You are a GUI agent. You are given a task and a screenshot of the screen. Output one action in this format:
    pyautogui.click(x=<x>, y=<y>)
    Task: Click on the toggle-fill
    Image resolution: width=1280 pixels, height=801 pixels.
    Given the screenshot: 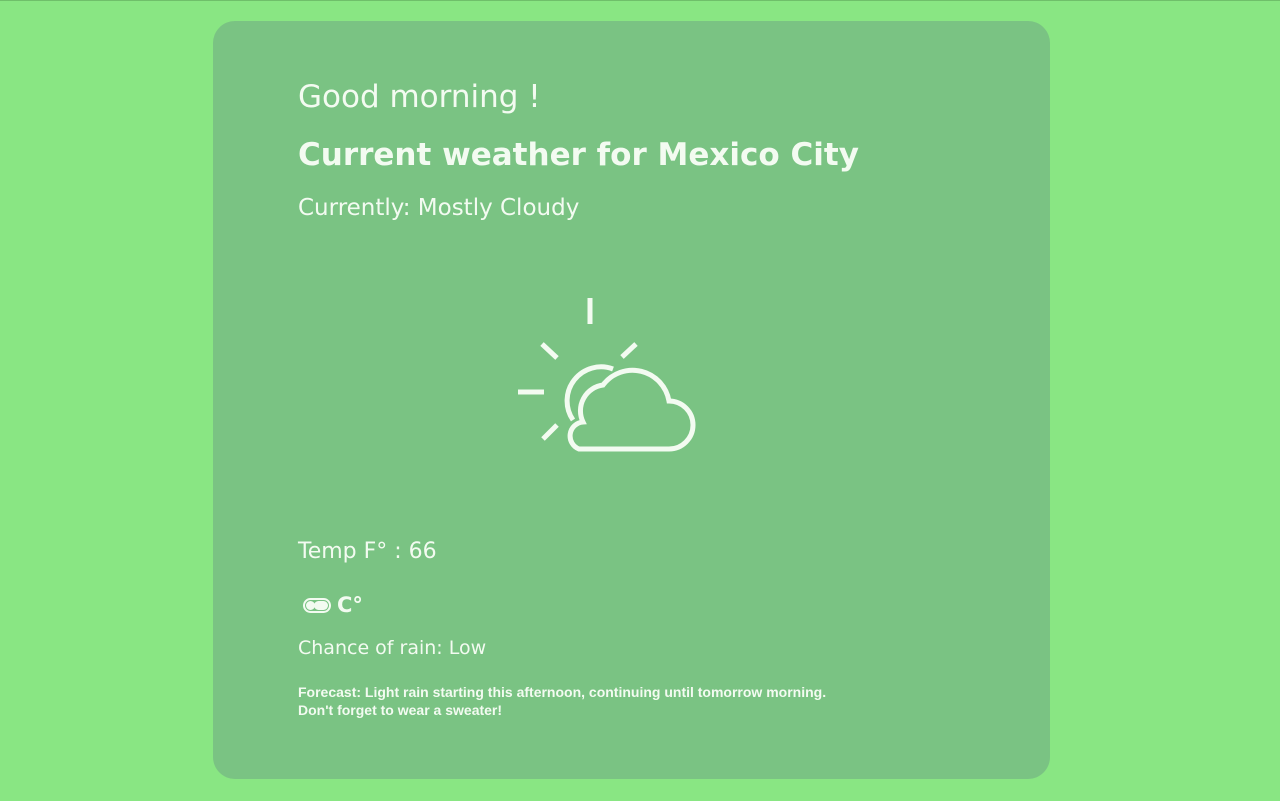 What is the action you would take?
    pyautogui.click(x=321, y=605)
    